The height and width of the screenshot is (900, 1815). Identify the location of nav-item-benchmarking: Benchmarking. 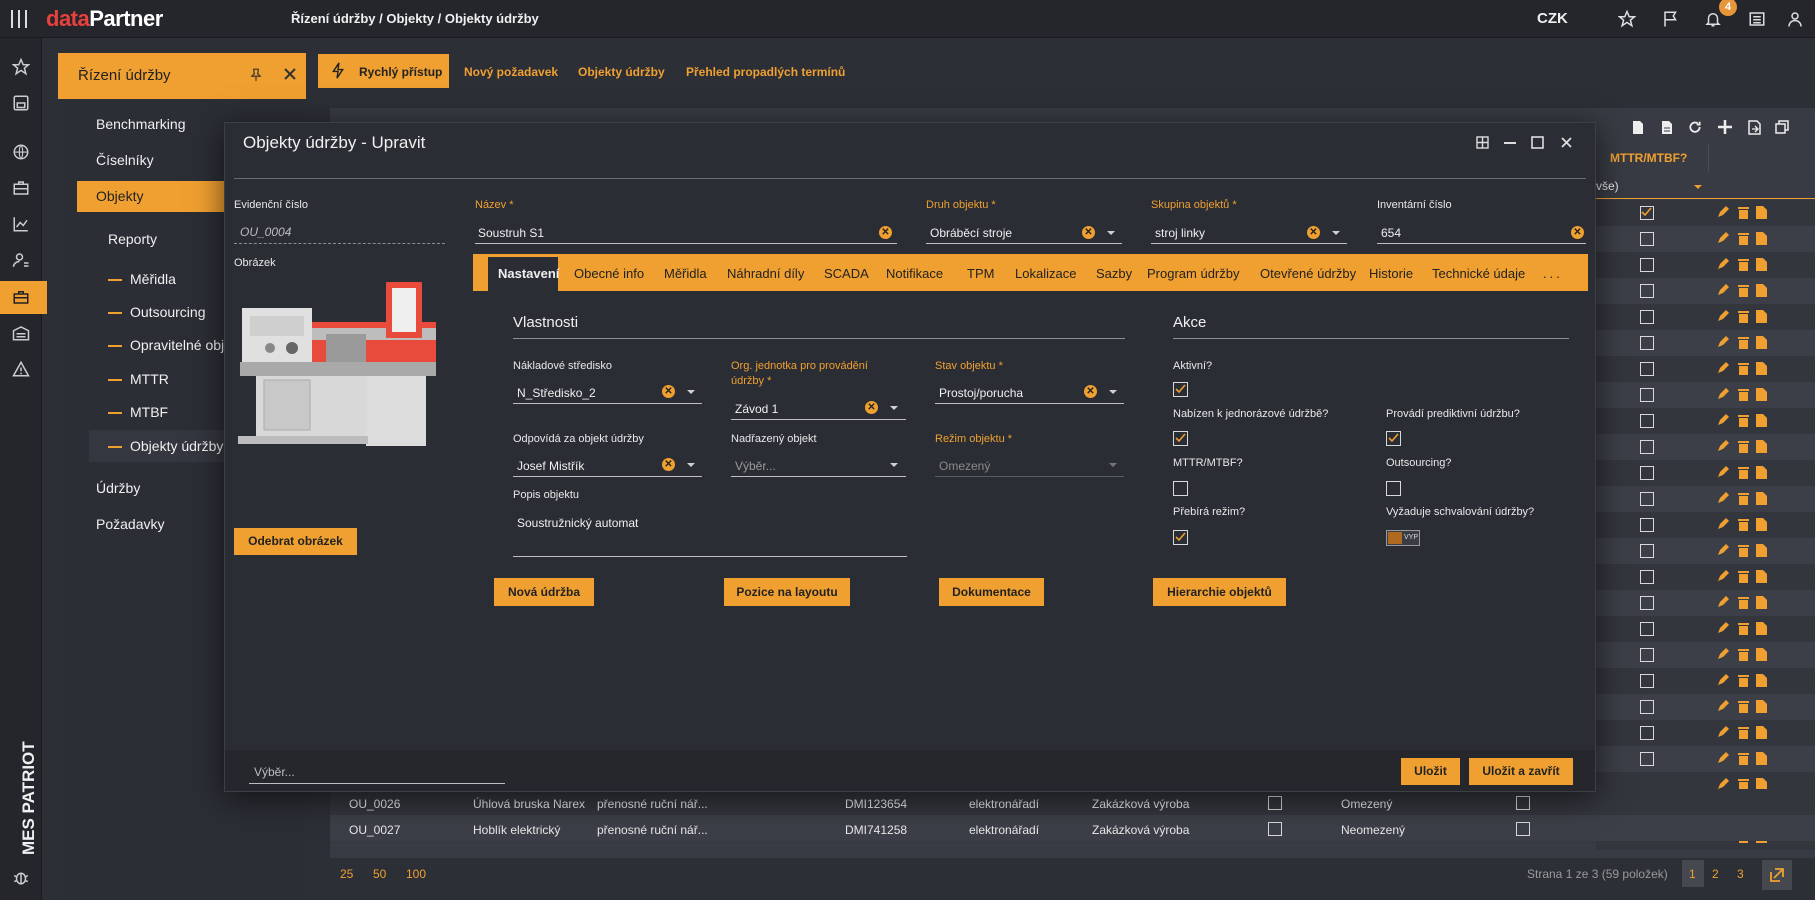
(141, 124).